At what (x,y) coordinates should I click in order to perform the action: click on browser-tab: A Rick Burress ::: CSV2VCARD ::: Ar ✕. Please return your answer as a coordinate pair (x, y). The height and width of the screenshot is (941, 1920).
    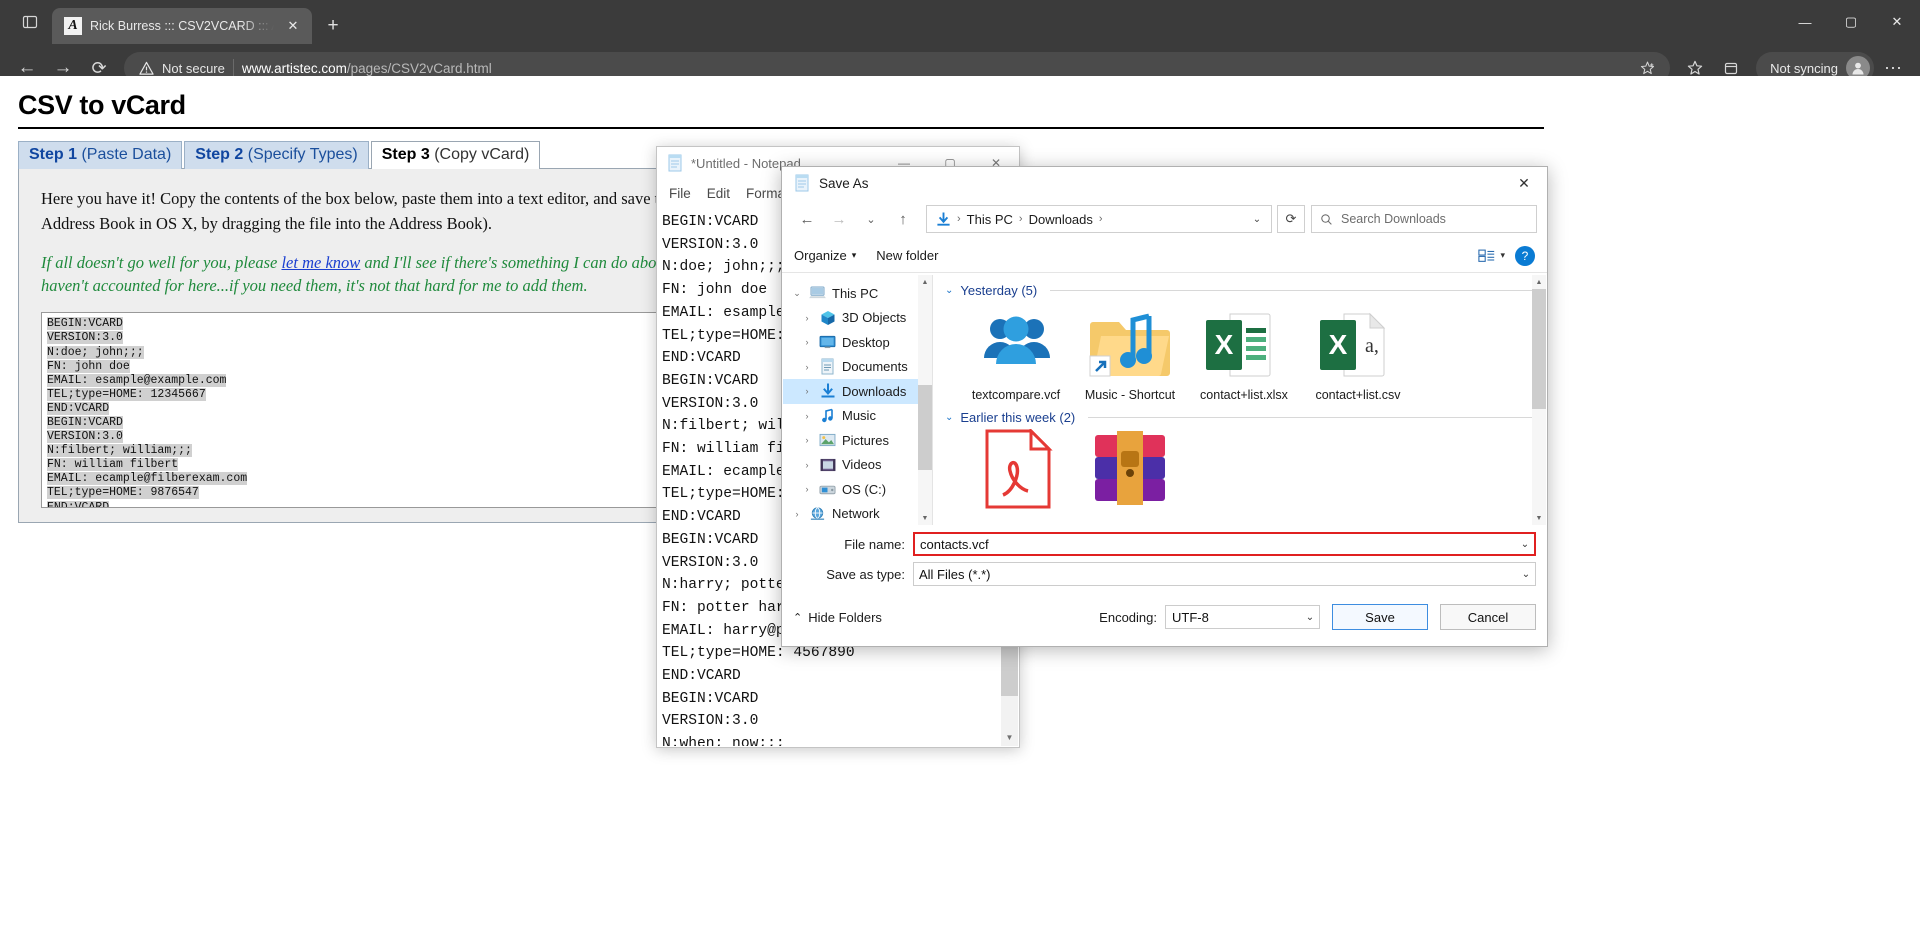
    Looking at the image, I should click on (182, 26).